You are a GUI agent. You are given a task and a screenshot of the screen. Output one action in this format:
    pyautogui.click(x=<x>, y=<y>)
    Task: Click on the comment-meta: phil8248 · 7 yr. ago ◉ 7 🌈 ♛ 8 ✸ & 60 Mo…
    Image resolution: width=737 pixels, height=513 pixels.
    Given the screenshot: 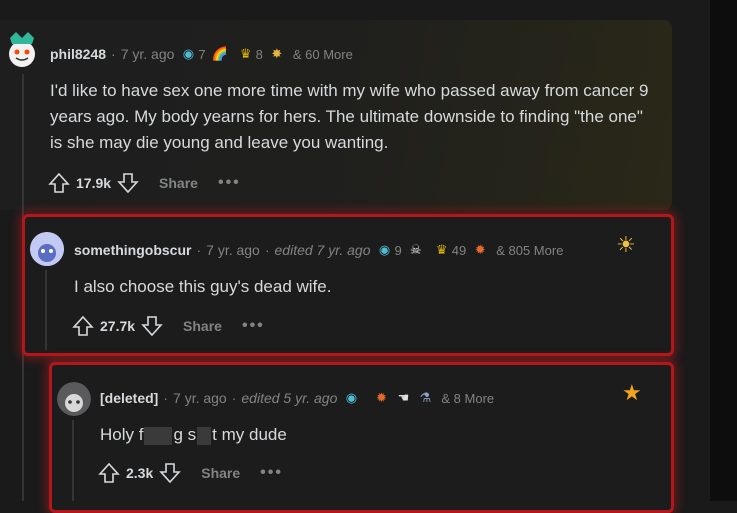 What is the action you would take?
    pyautogui.click(x=201, y=54)
    